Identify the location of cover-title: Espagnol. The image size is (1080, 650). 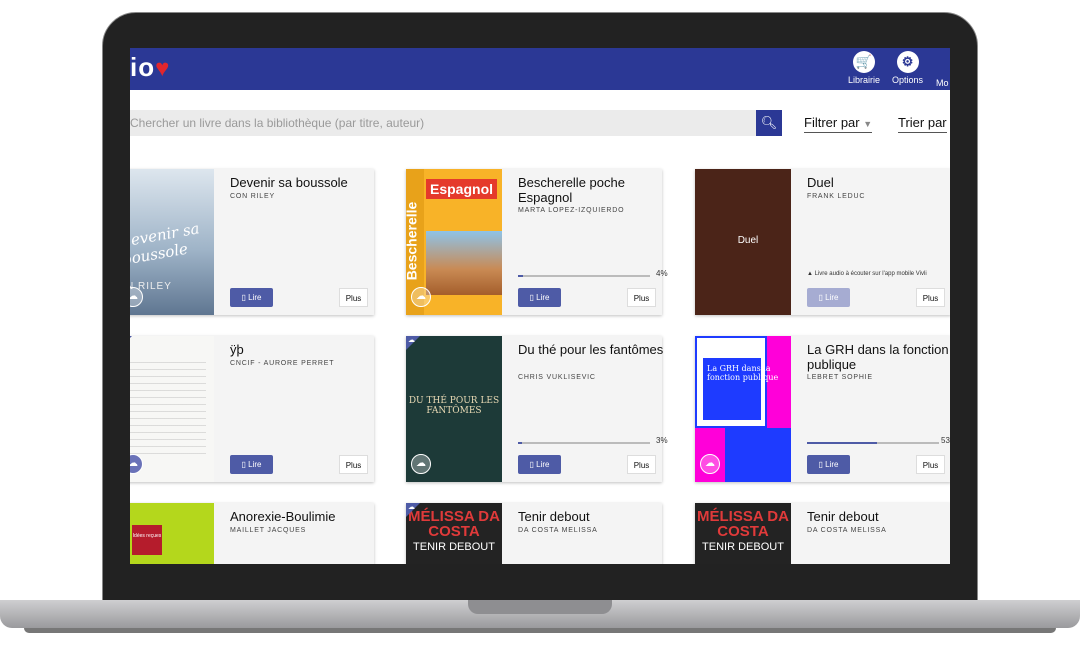
(462, 189).